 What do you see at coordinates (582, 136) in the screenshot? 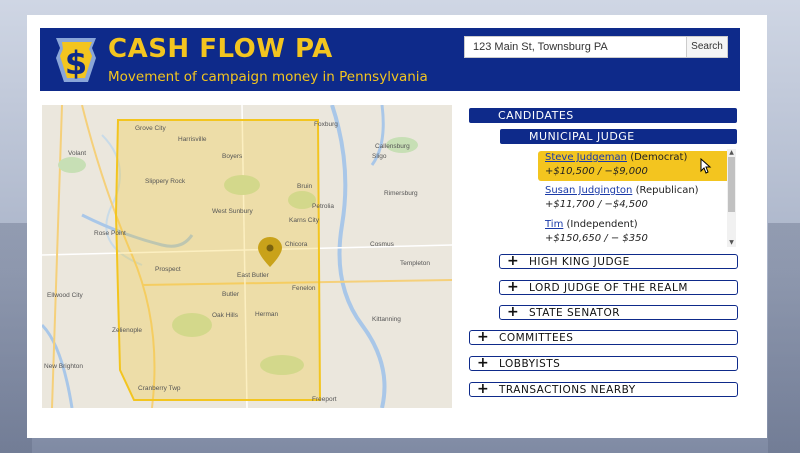
I see `office-label: MUNICIPAL JUDGE` at bounding box center [582, 136].